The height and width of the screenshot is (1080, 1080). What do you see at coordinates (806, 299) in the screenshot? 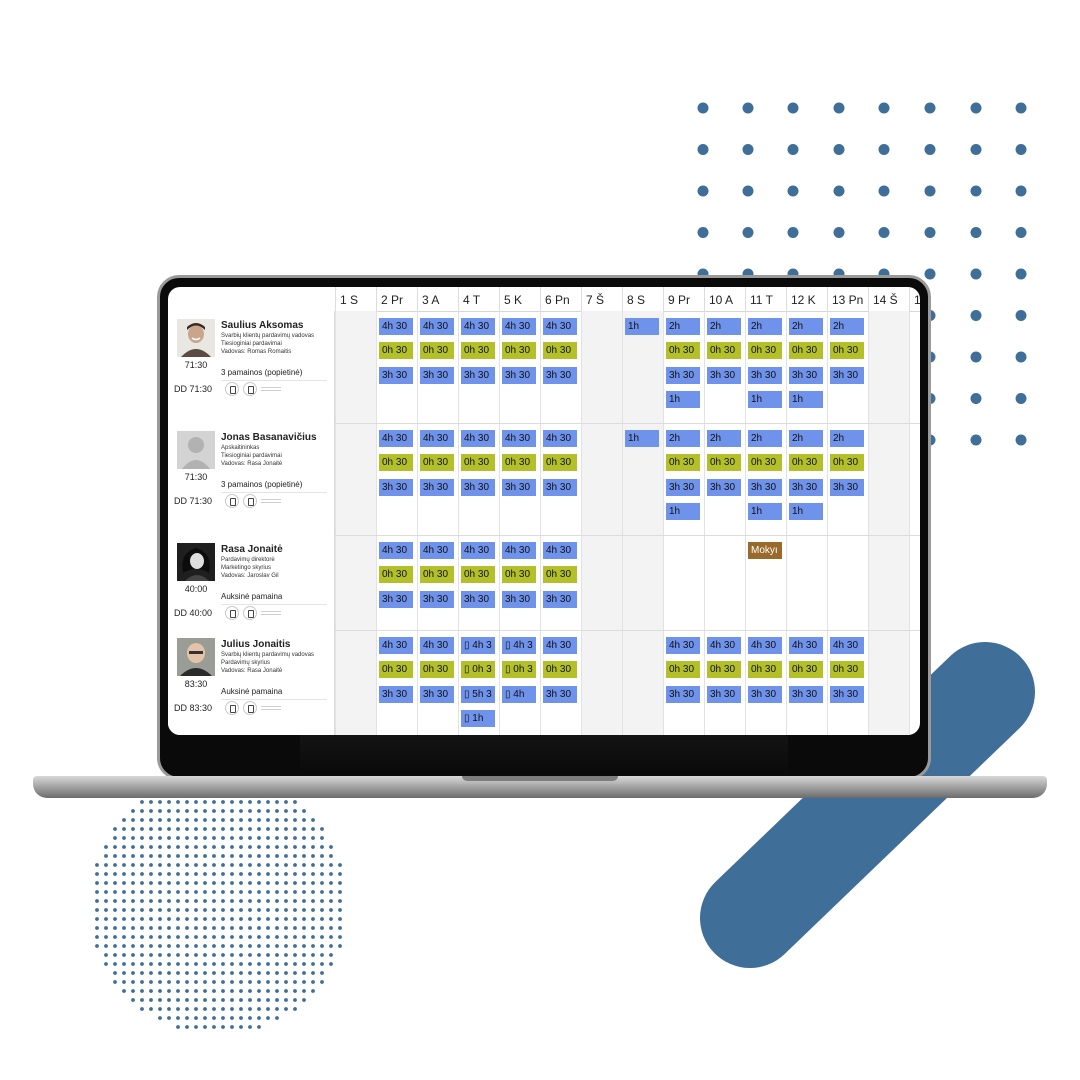
I see `day-header: 12 K` at bounding box center [806, 299].